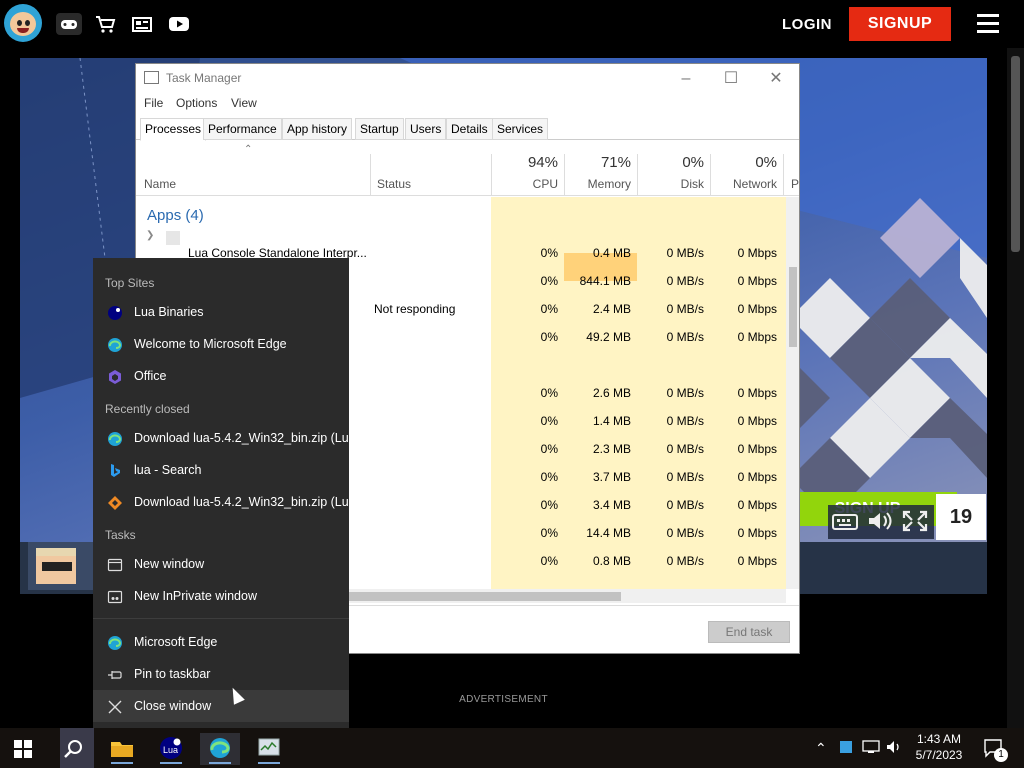  What do you see at coordinates (242, 129) in the screenshot?
I see `tab-performance: Performance` at bounding box center [242, 129].